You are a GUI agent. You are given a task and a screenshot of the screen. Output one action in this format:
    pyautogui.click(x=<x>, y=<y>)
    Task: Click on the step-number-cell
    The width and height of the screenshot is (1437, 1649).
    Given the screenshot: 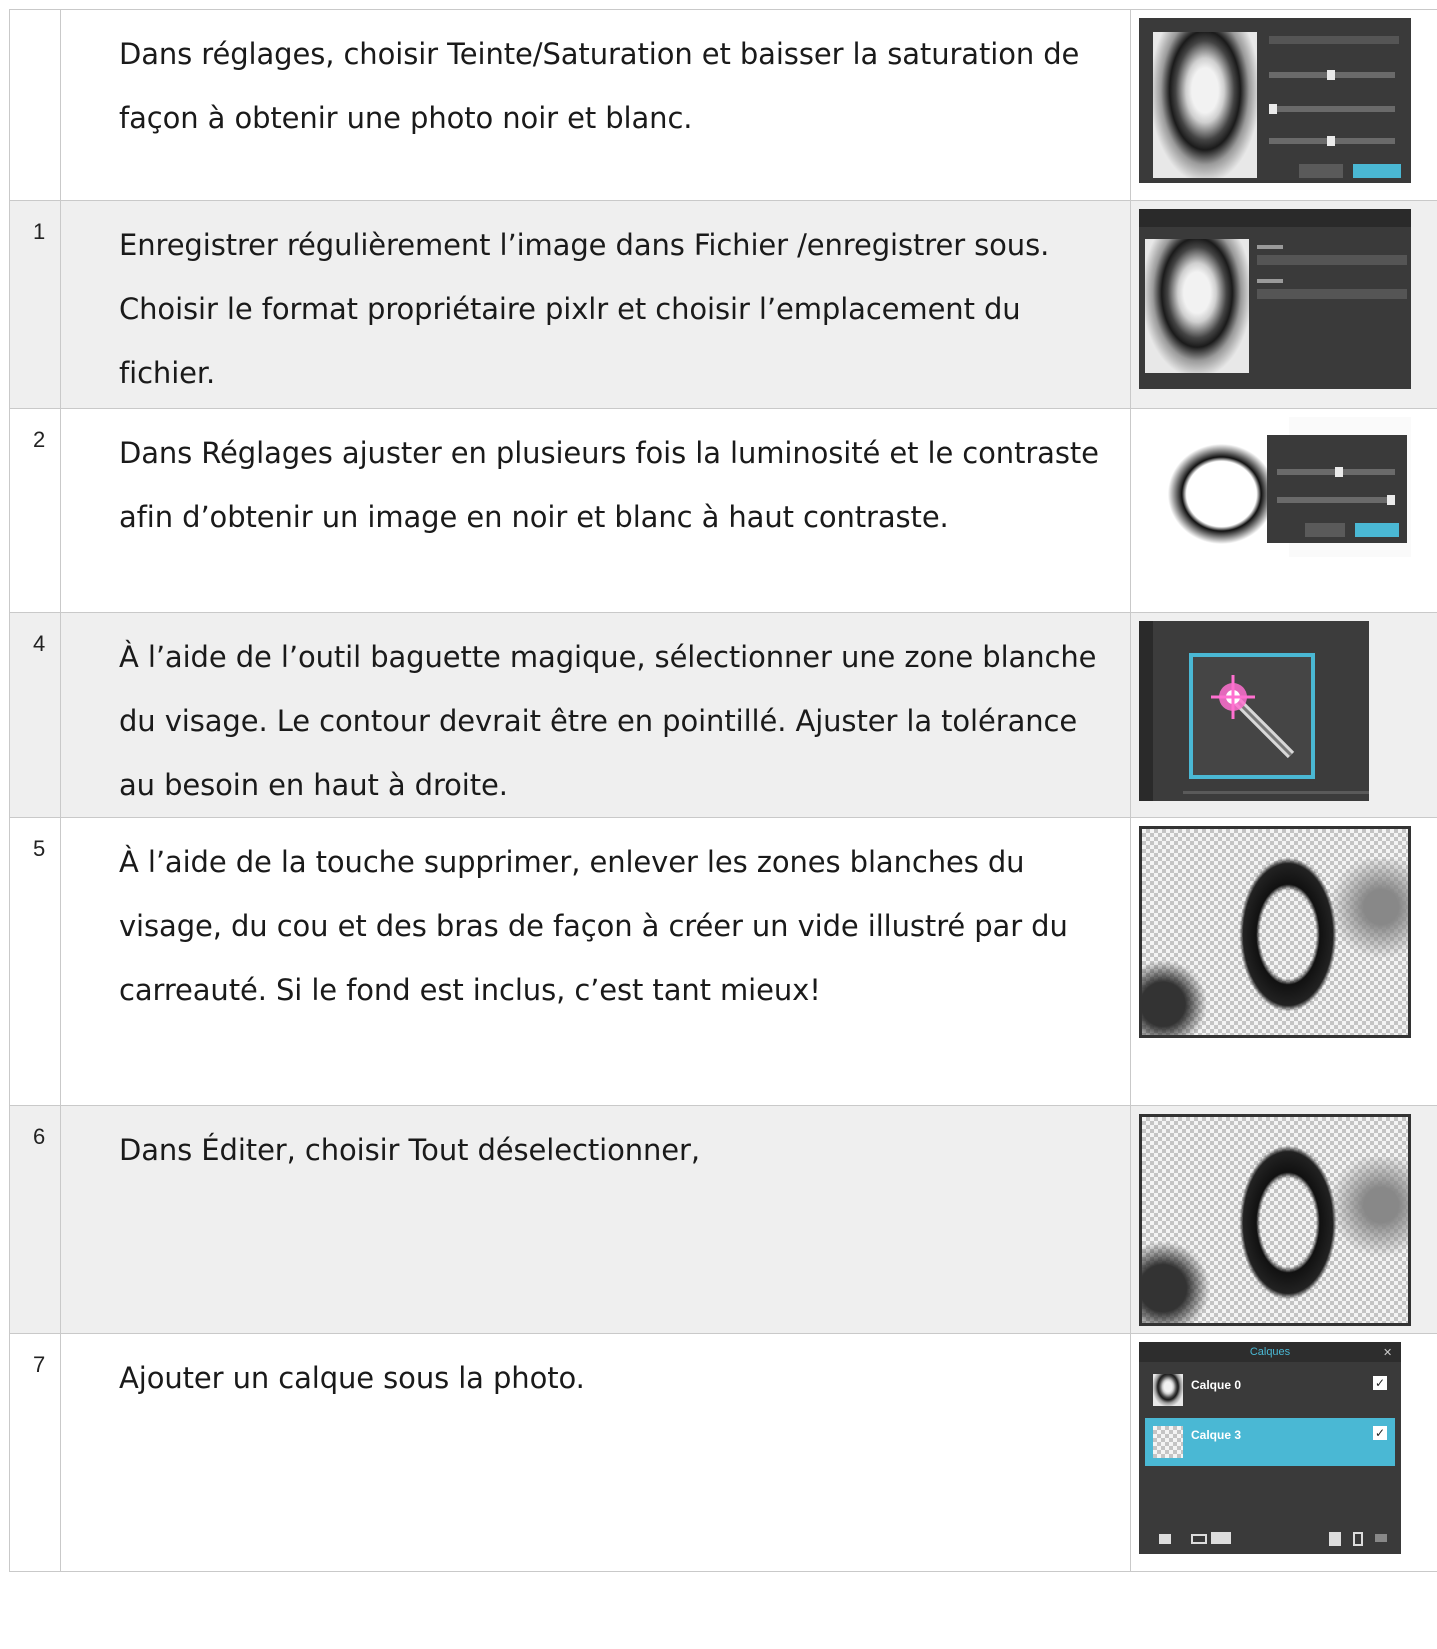 What is the action you would take?
    pyautogui.click(x=35, y=105)
    